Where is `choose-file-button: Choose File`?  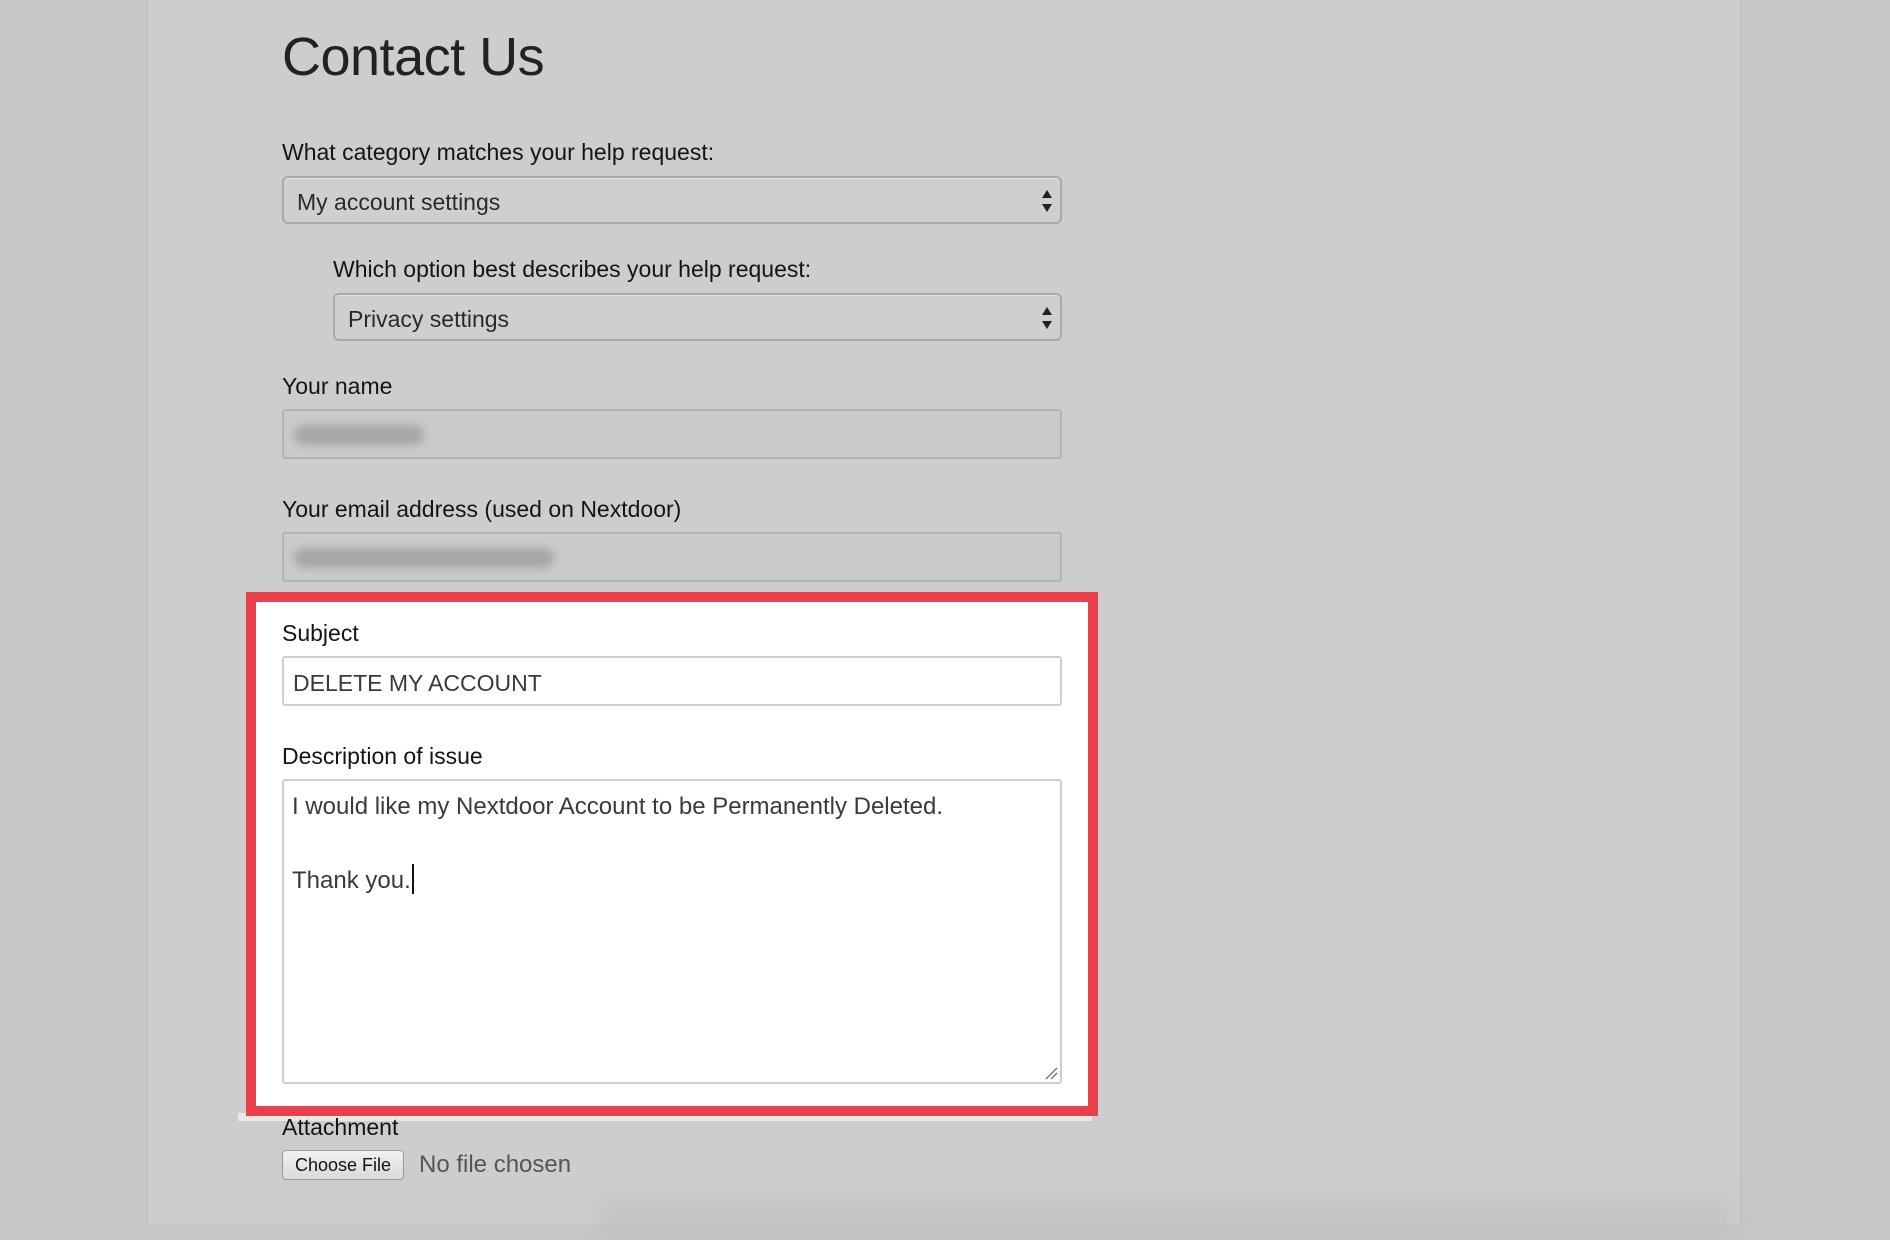 choose-file-button: Choose File is located at coordinates (343, 1165).